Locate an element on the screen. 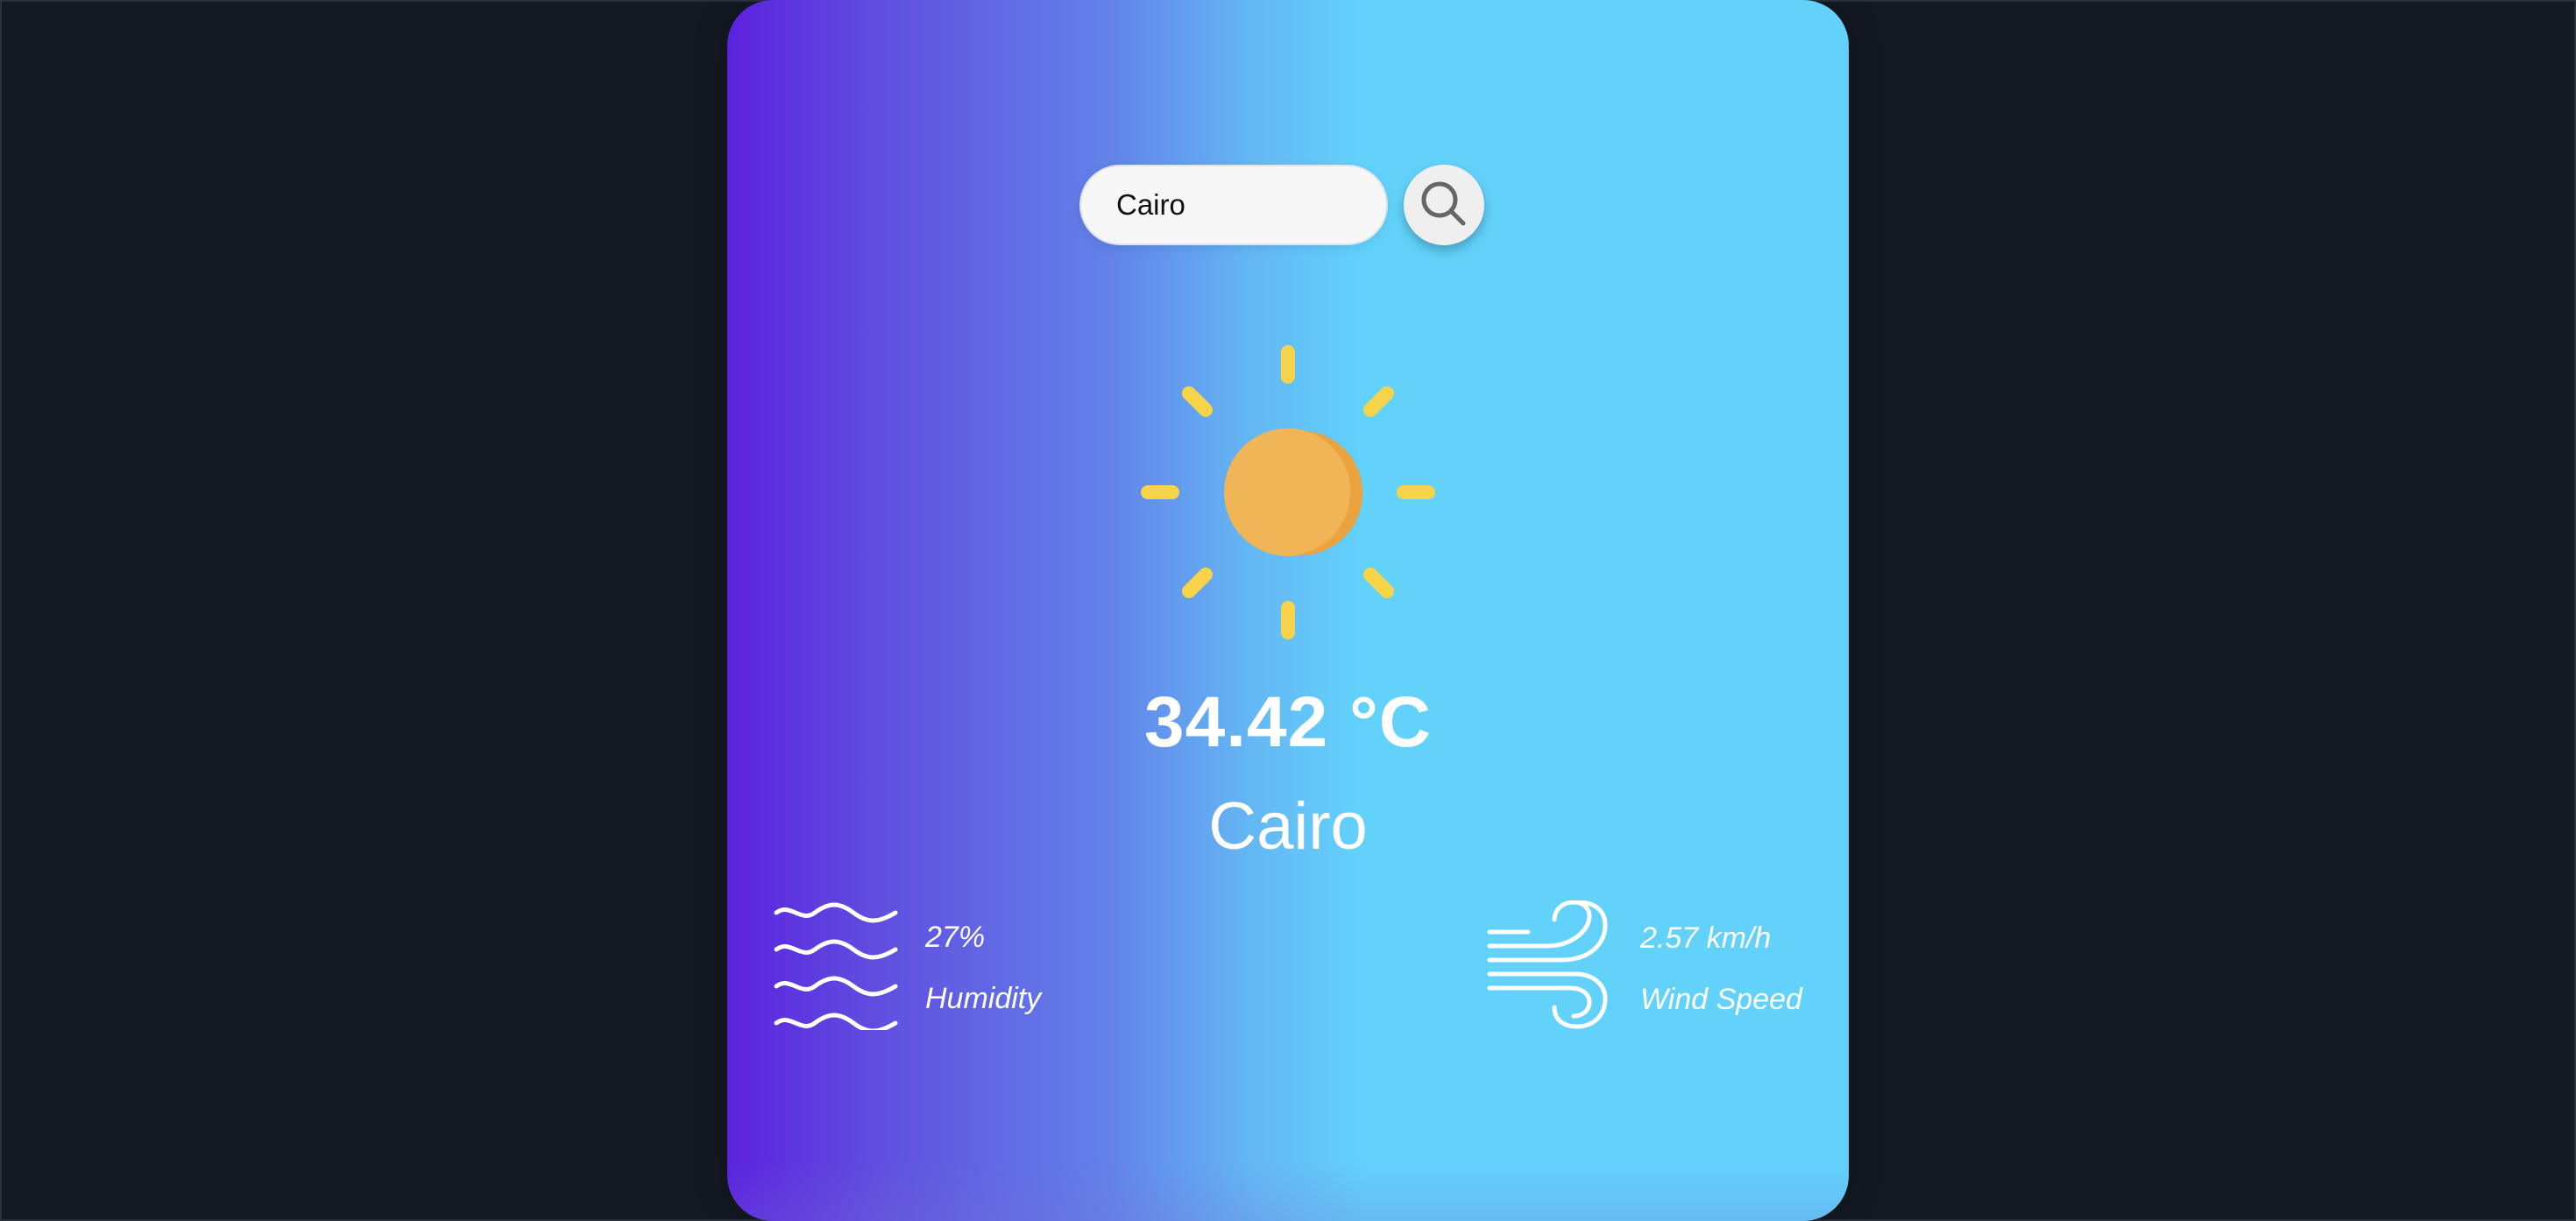  wind-icon is located at coordinates (1548, 968).